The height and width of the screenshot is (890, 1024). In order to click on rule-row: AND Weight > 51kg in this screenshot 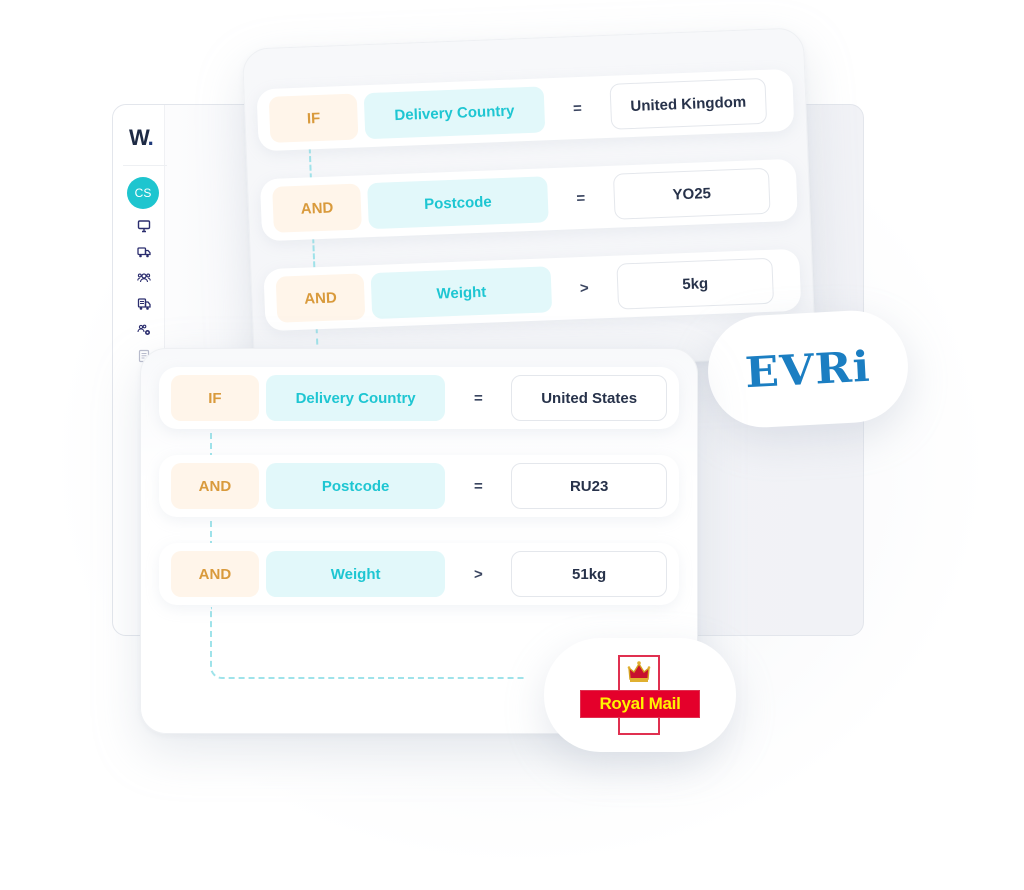, I will do `click(419, 574)`.